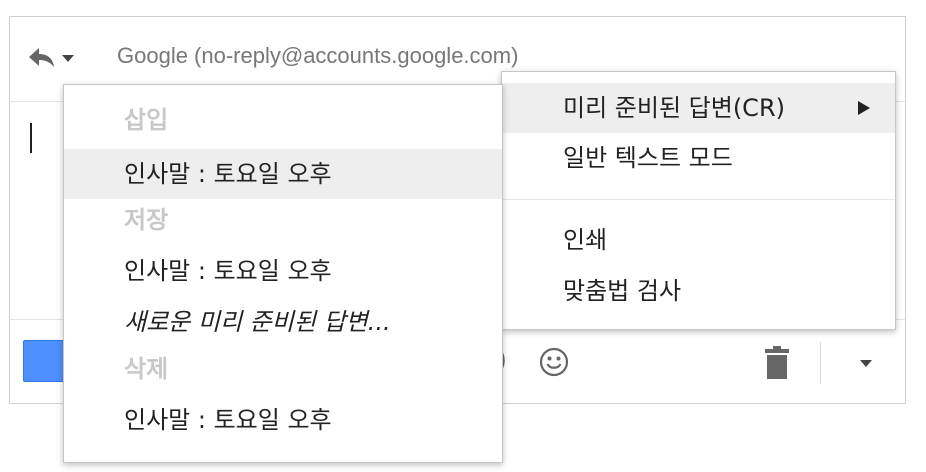  I want to click on caret-down-icon, so click(68, 58).